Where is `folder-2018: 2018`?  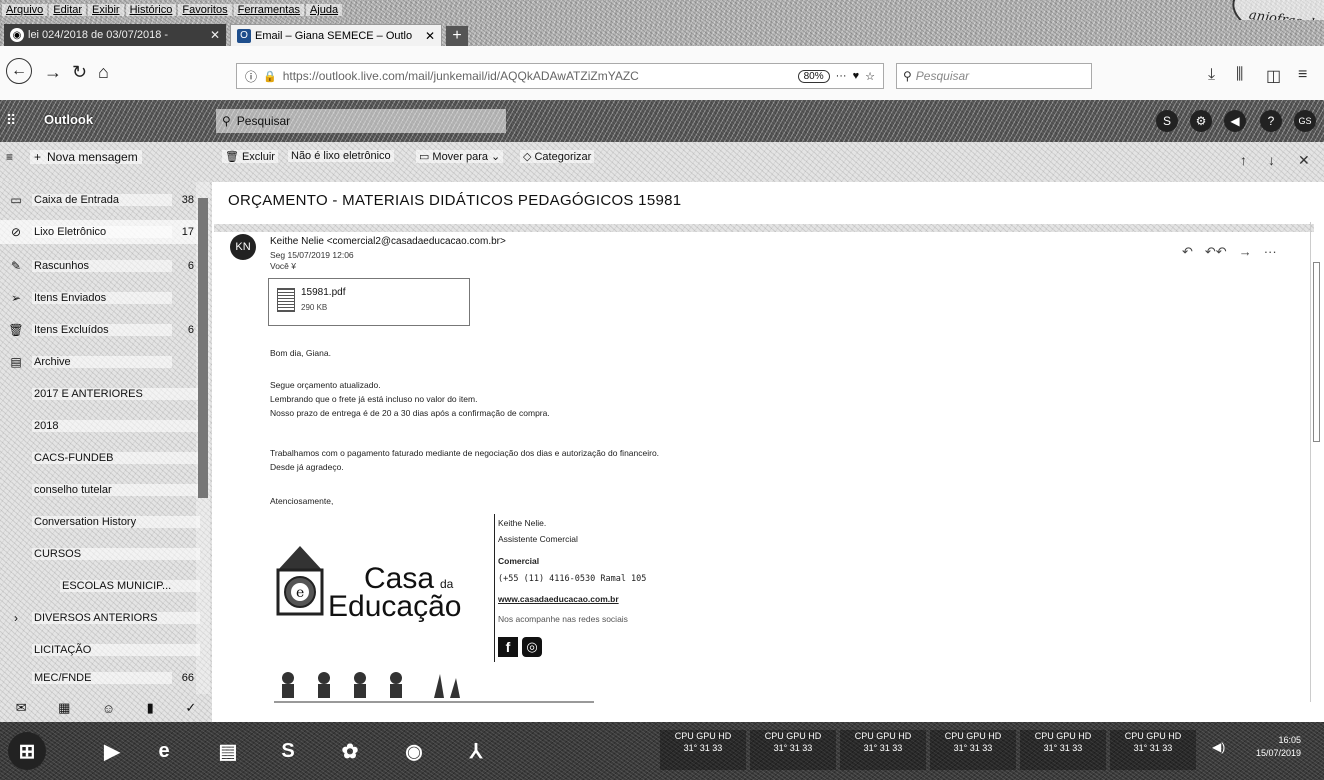 folder-2018: 2018 is located at coordinates (100, 426).